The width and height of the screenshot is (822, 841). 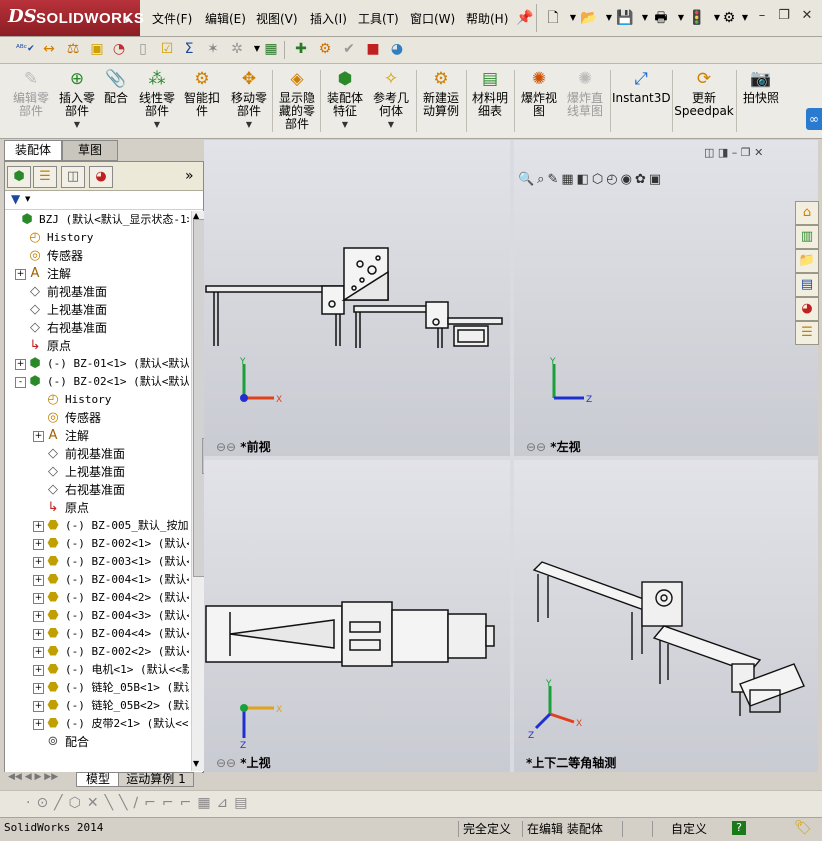 What do you see at coordinates (301, 49) in the screenshot?
I see `hybrid-icon: ✚` at bounding box center [301, 49].